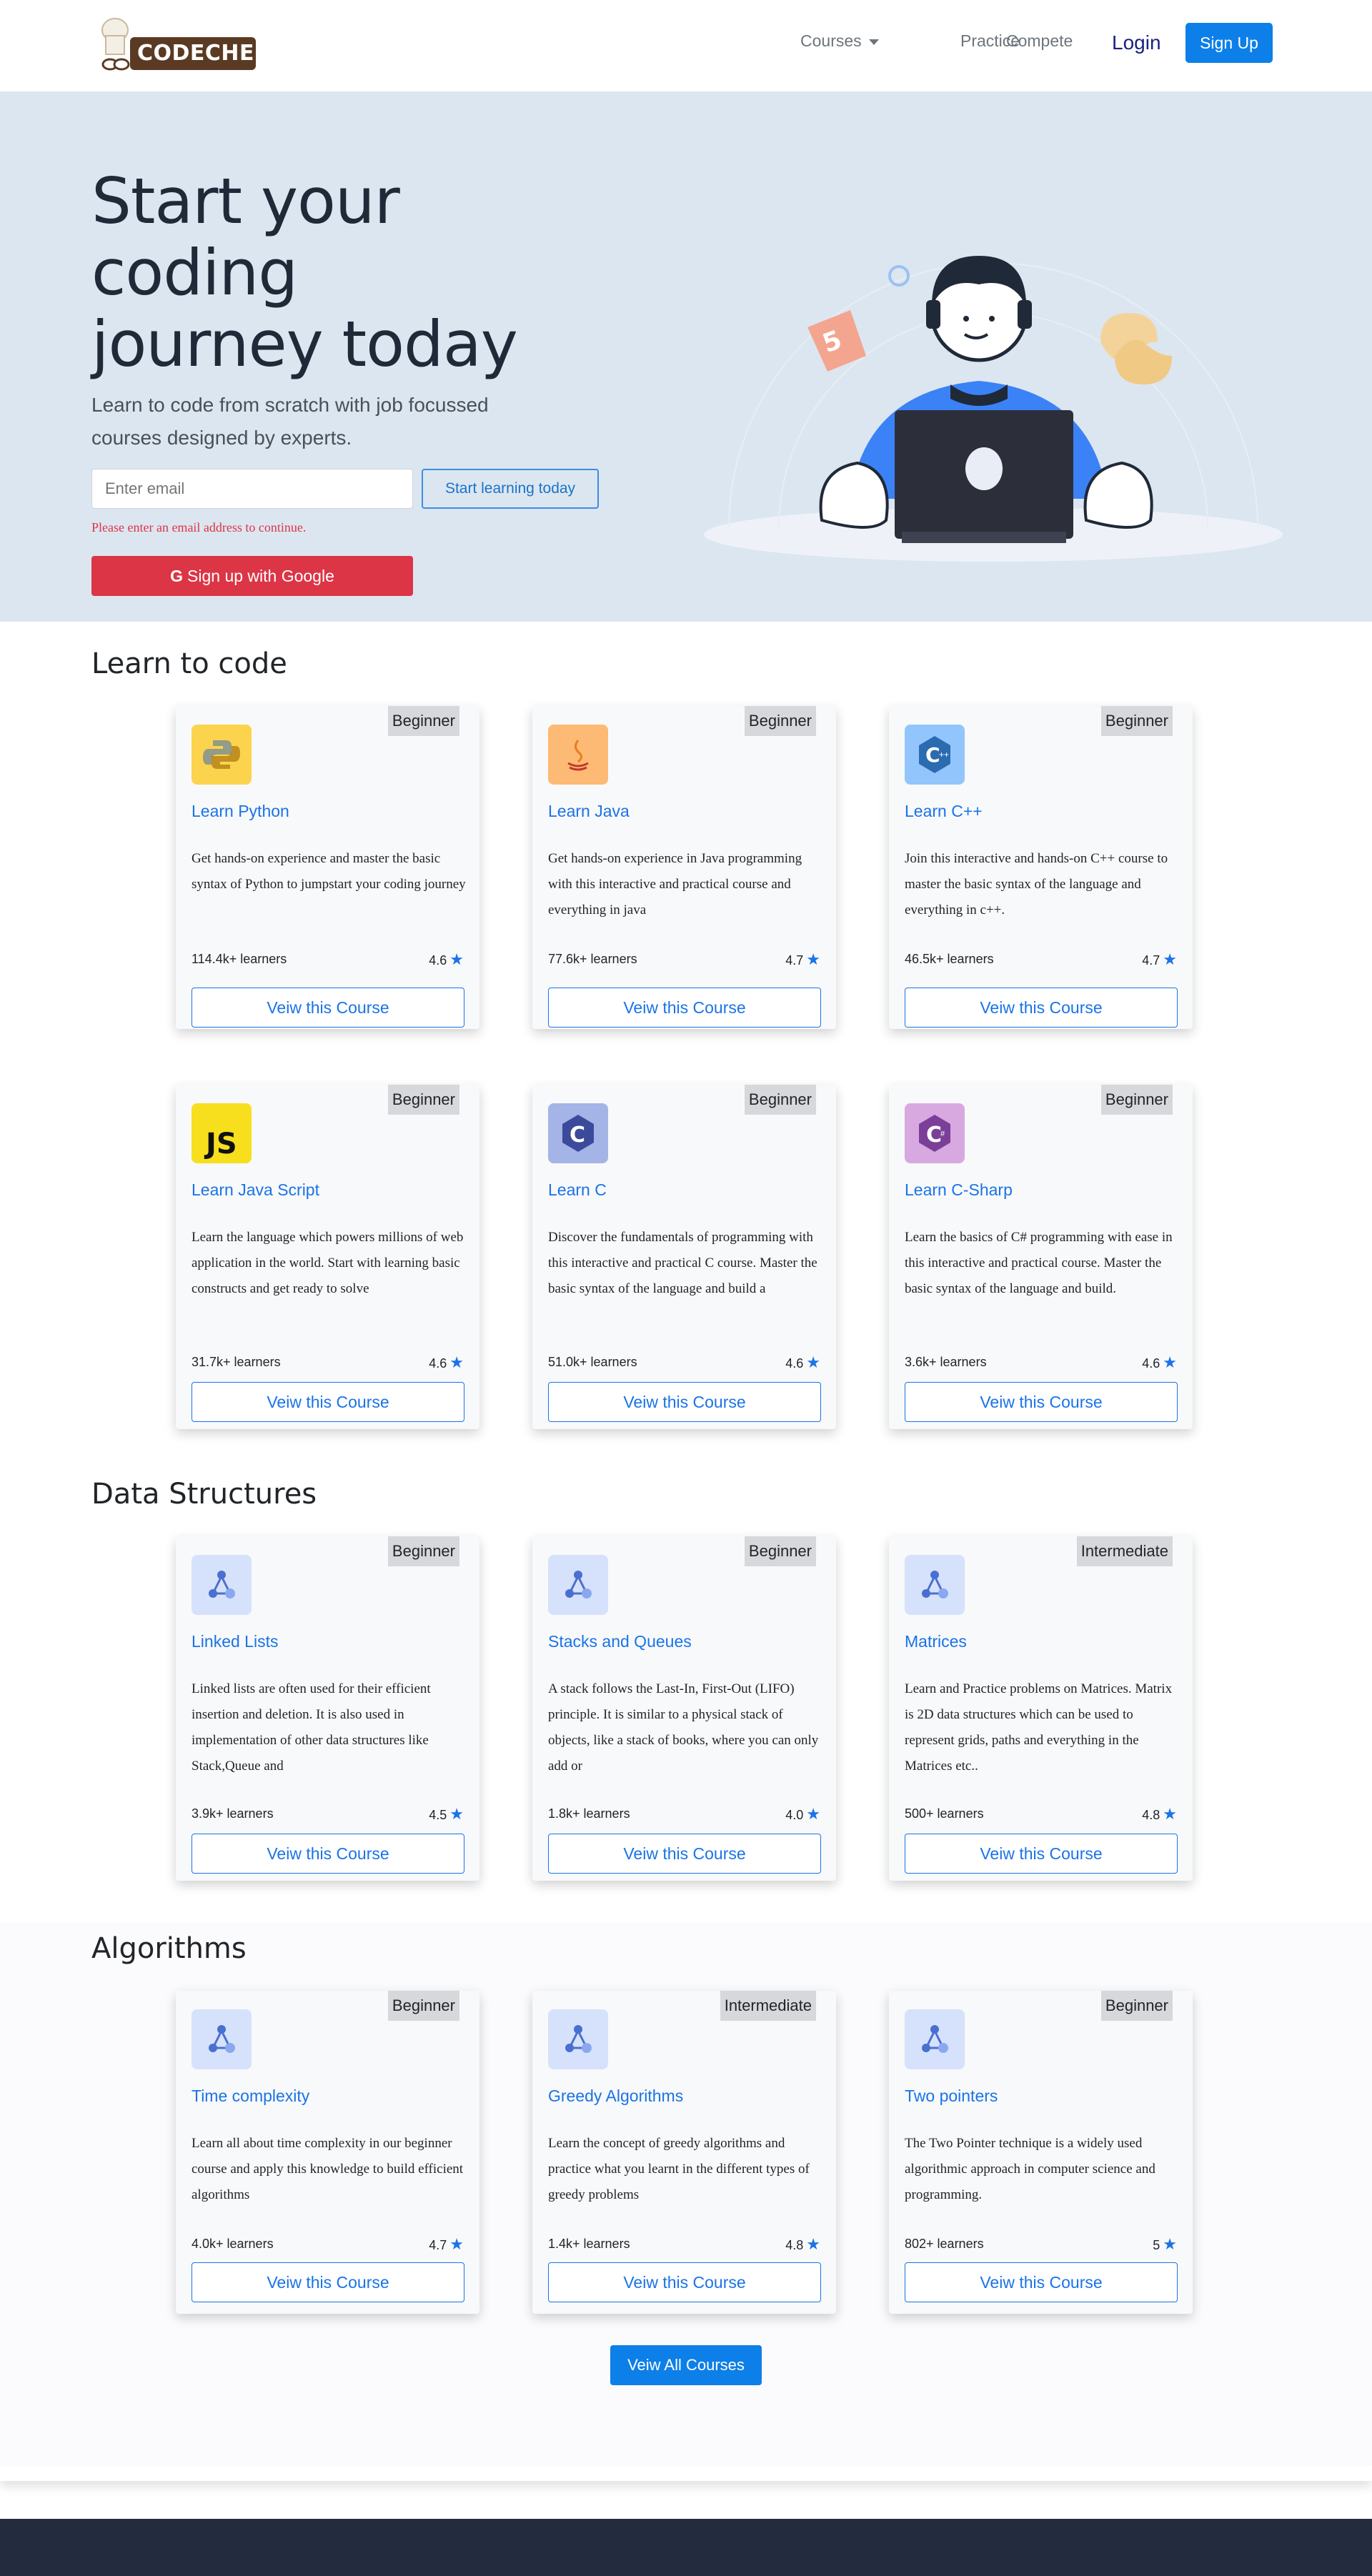  What do you see at coordinates (794, 1815) in the screenshot?
I see `rating-value: 4.0` at bounding box center [794, 1815].